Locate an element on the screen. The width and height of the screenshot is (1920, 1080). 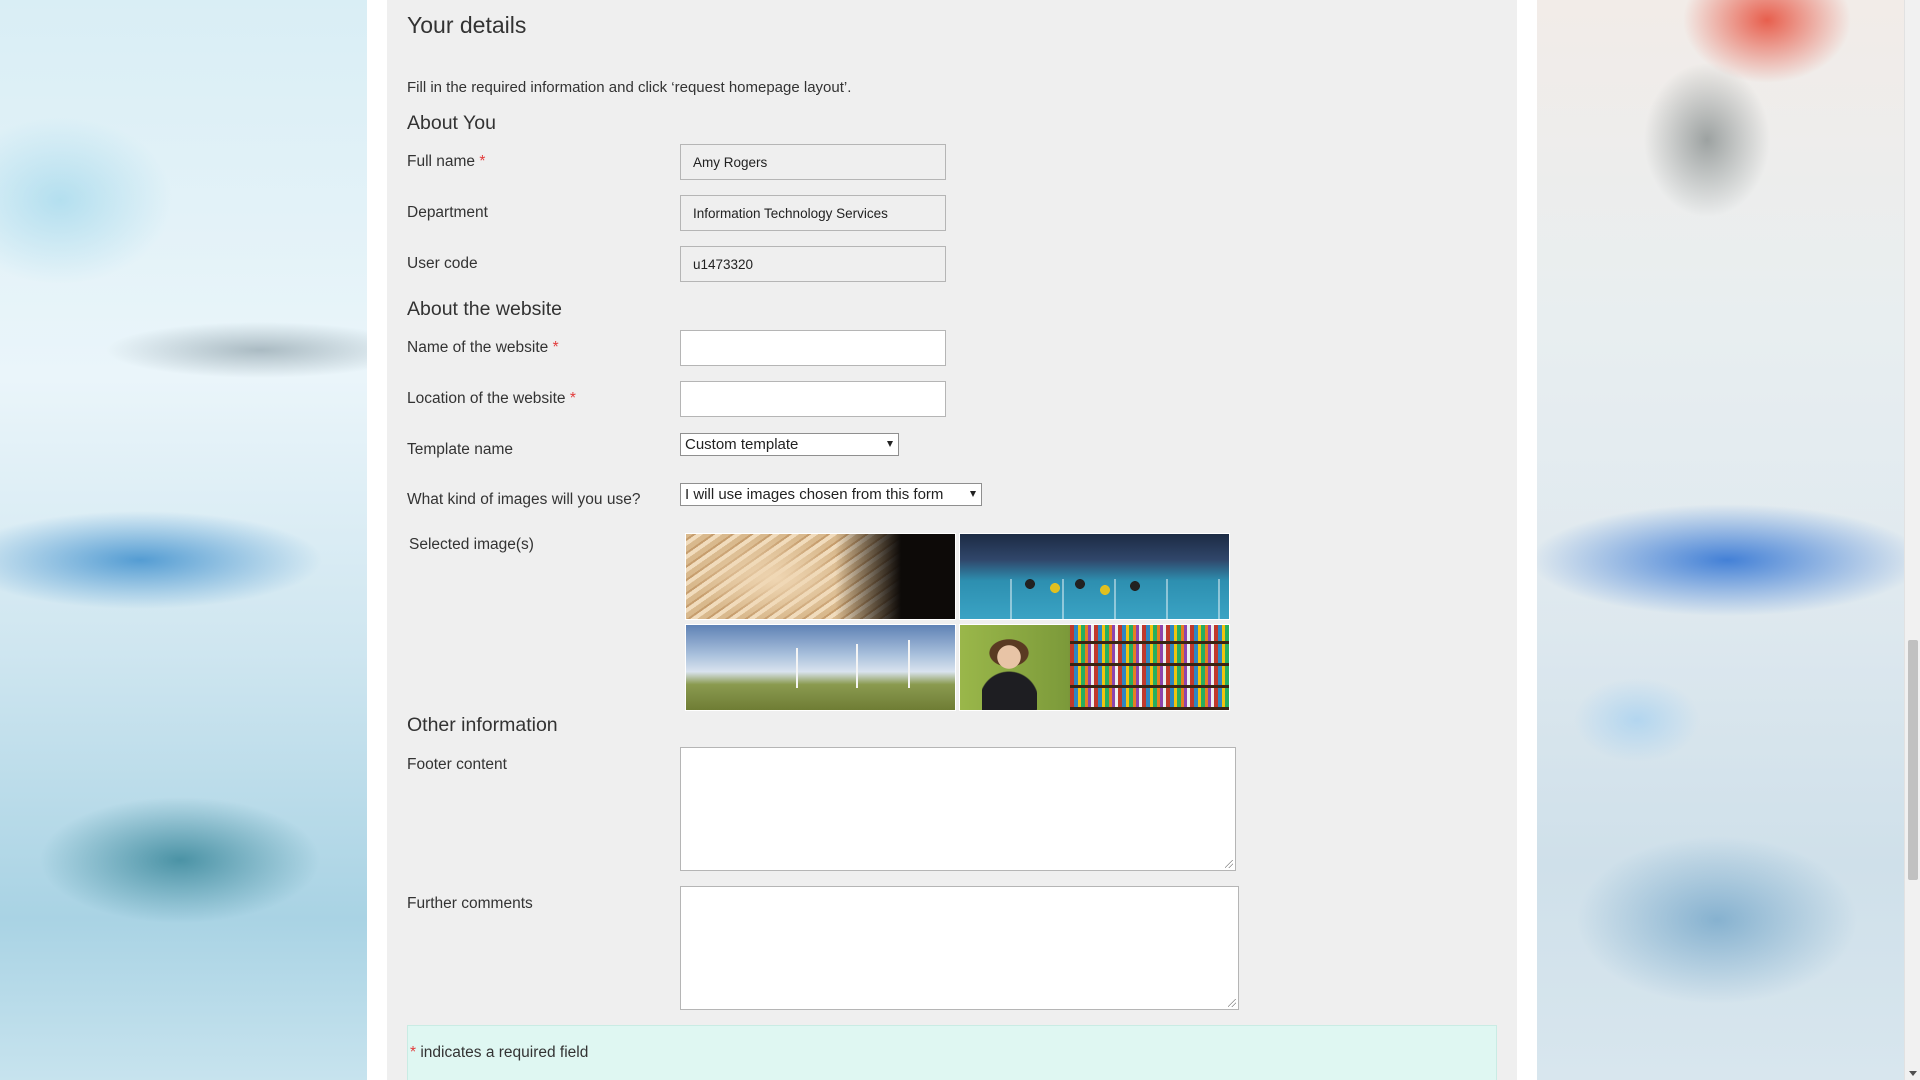
user-code-label: User code is located at coordinates (442, 263).